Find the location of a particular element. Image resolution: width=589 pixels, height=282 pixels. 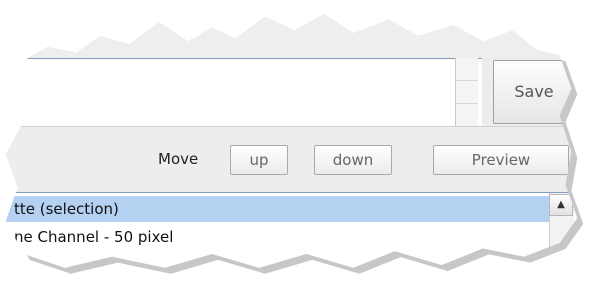

text-area-scrollbar is located at coordinates (466, 92).